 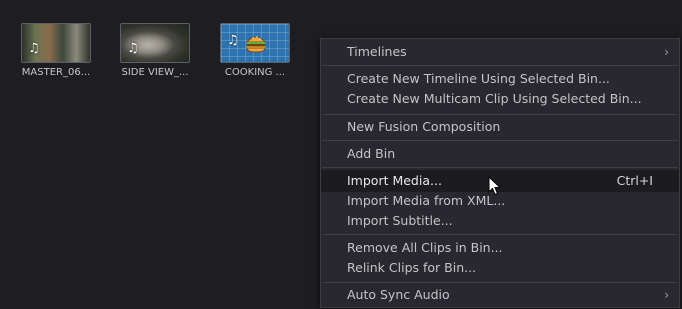 What do you see at coordinates (500, 295) in the screenshot?
I see `menu-item-auto-sync-audio: Auto Sync Audio ›` at bounding box center [500, 295].